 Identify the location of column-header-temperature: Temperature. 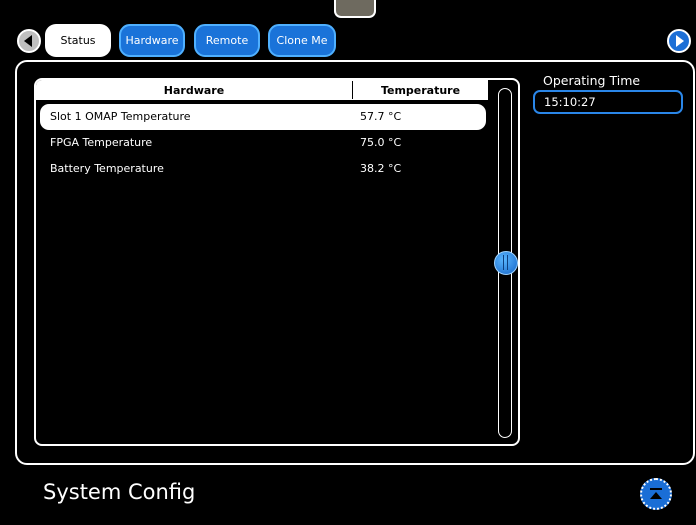
(420, 90).